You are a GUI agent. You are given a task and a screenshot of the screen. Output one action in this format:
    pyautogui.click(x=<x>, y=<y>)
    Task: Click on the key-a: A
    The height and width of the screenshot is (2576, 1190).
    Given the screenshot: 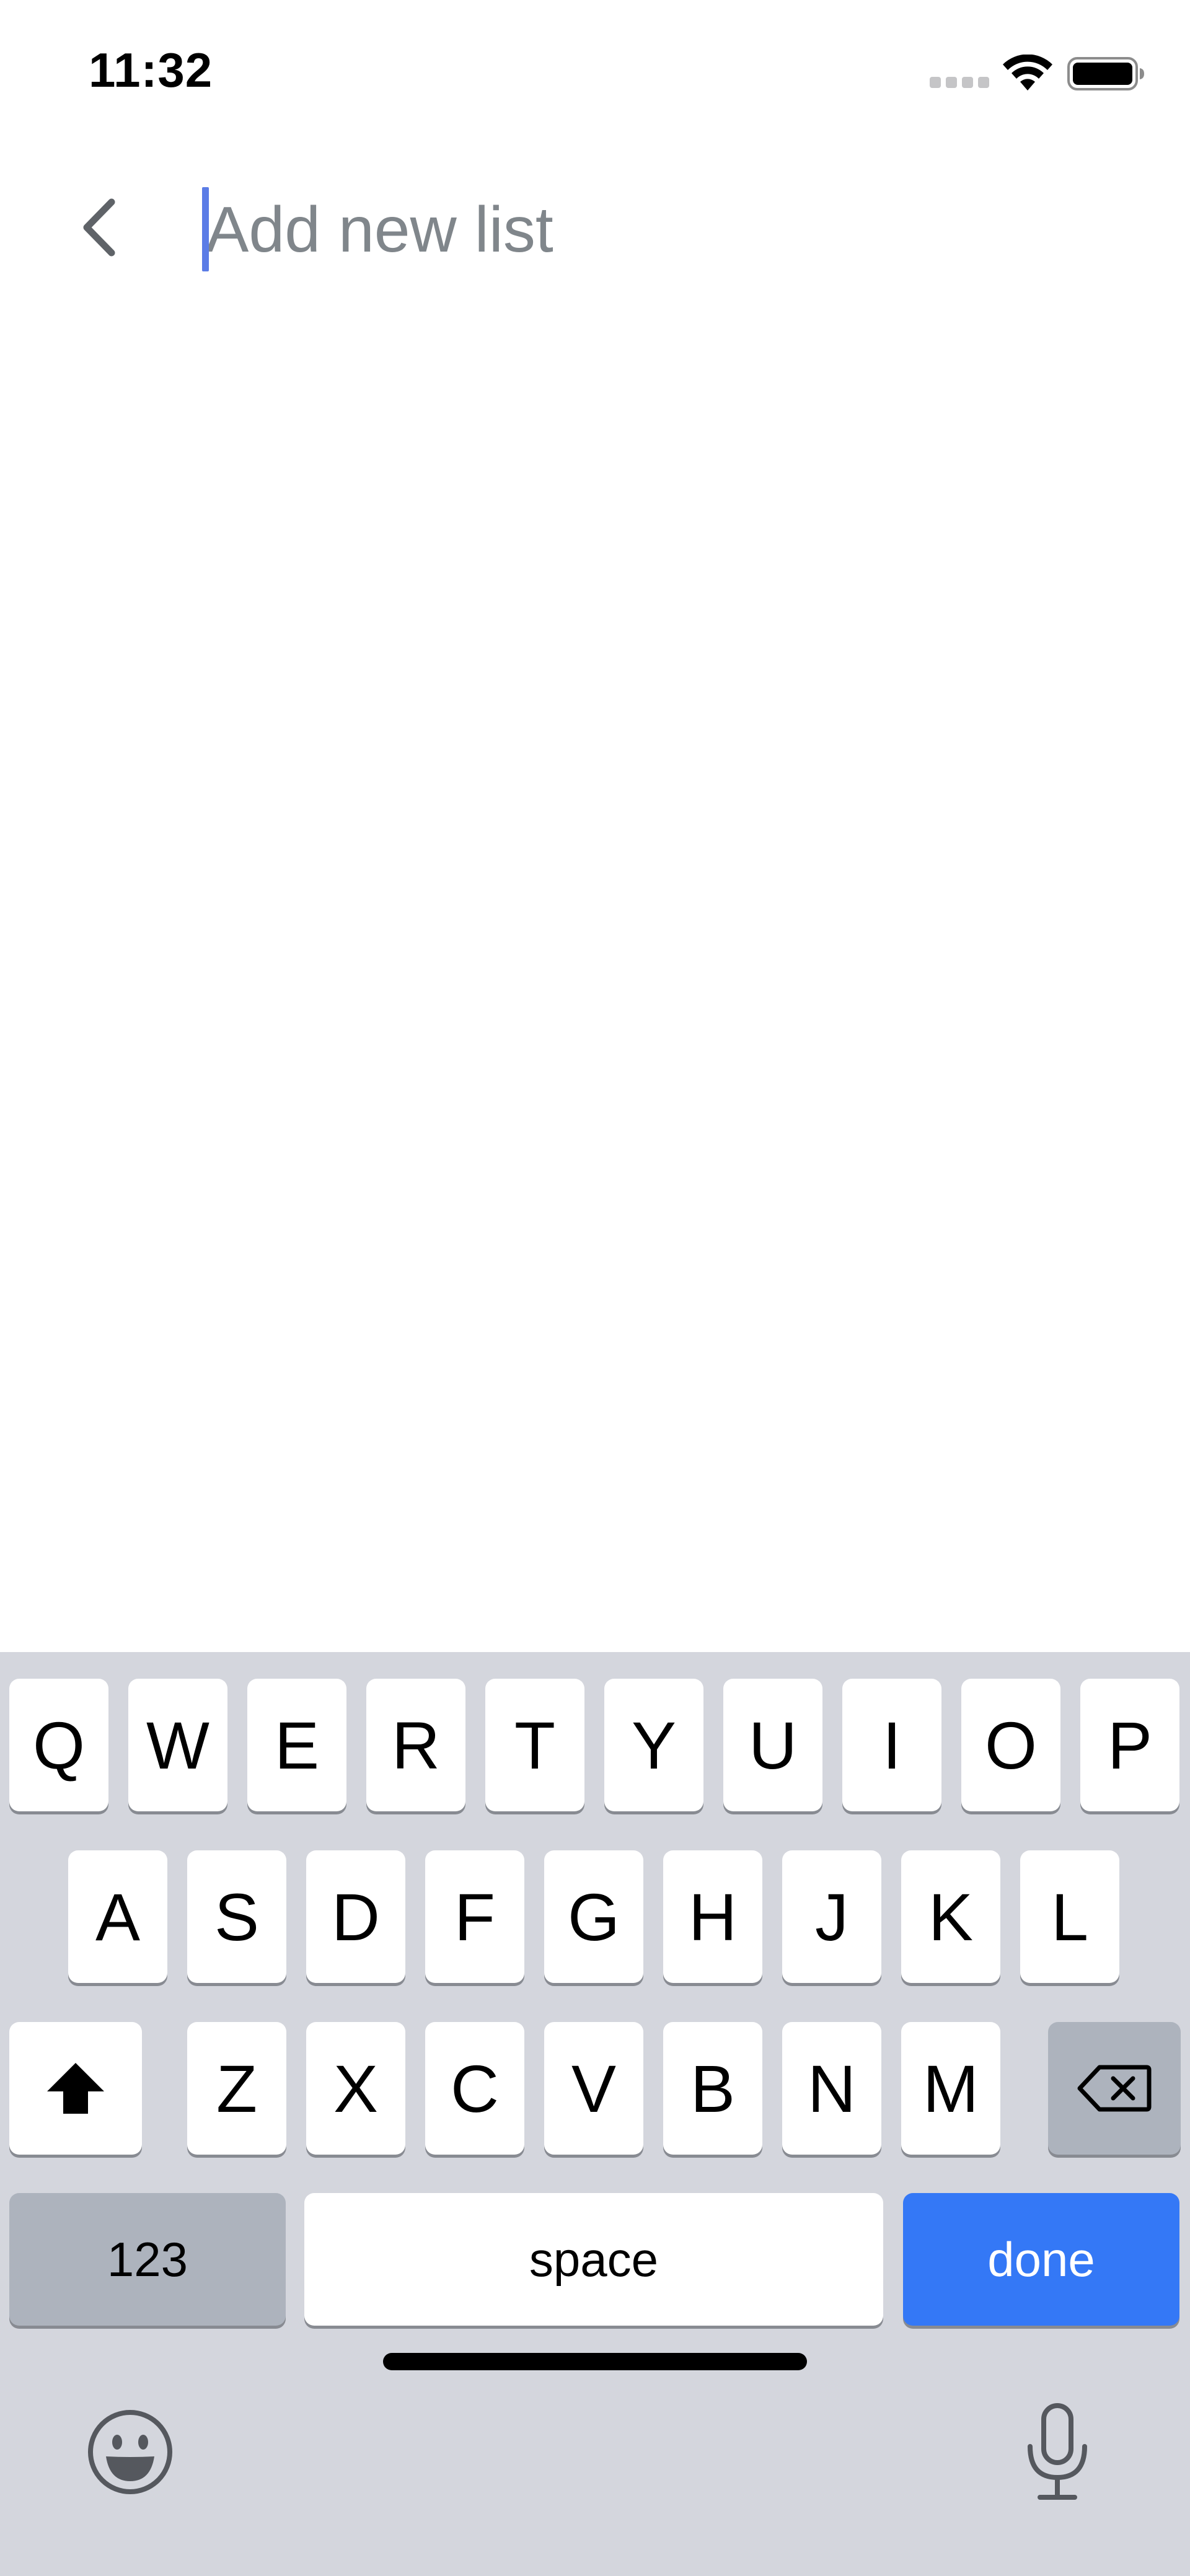 What is the action you would take?
    pyautogui.click(x=117, y=1917)
    